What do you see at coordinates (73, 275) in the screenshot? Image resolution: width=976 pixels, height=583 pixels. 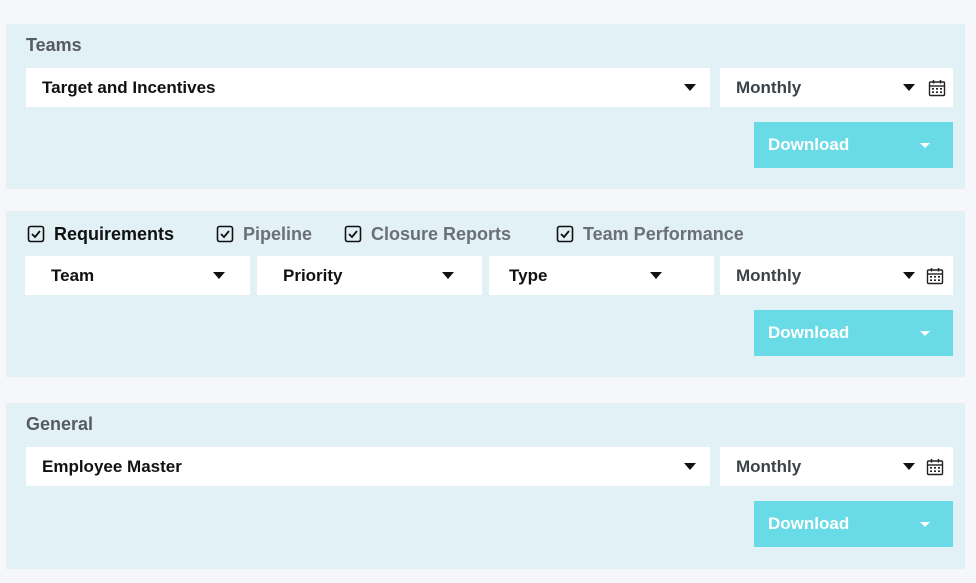 I see `team-filter-value: Team` at bounding box center [73, 275].